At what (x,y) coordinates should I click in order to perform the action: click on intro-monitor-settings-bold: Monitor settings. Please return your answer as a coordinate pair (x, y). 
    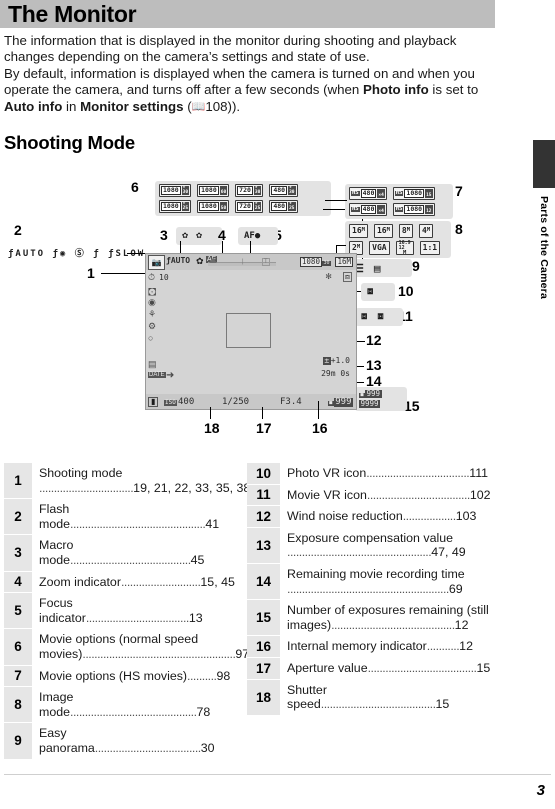
    Looking at the image, I should click on (132, 106).